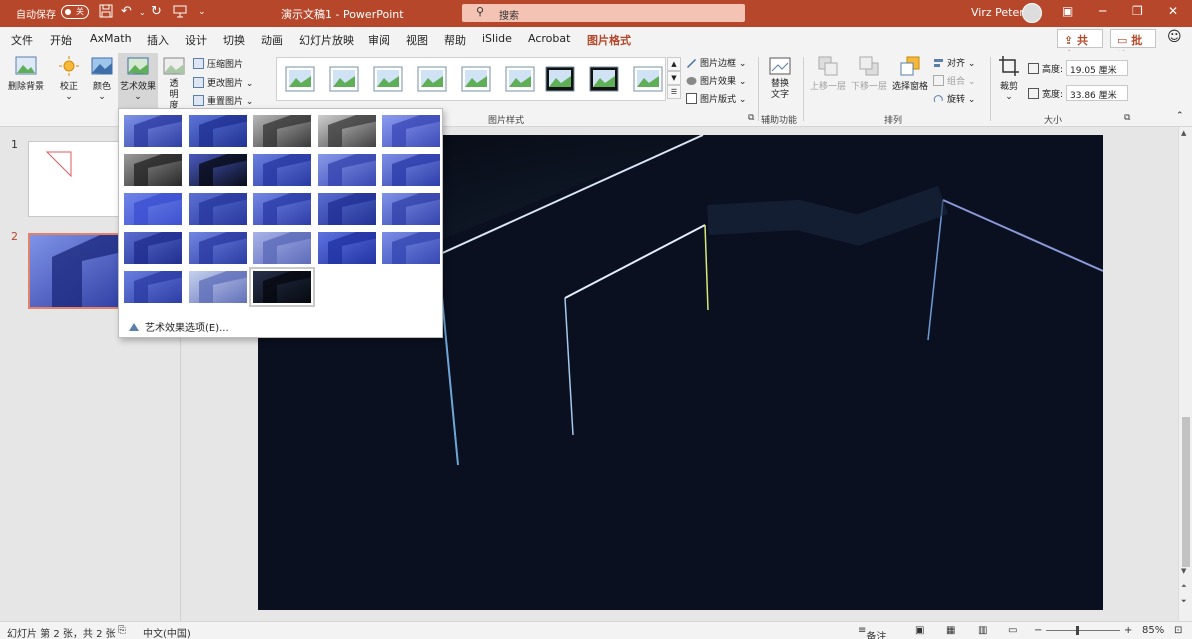 The height and width of the screenshot is (639, 1192). What do you see at coordinates (455, 40) in the screenshot?
I see `tab-help: 帮助` at bounding box center [455, 40].